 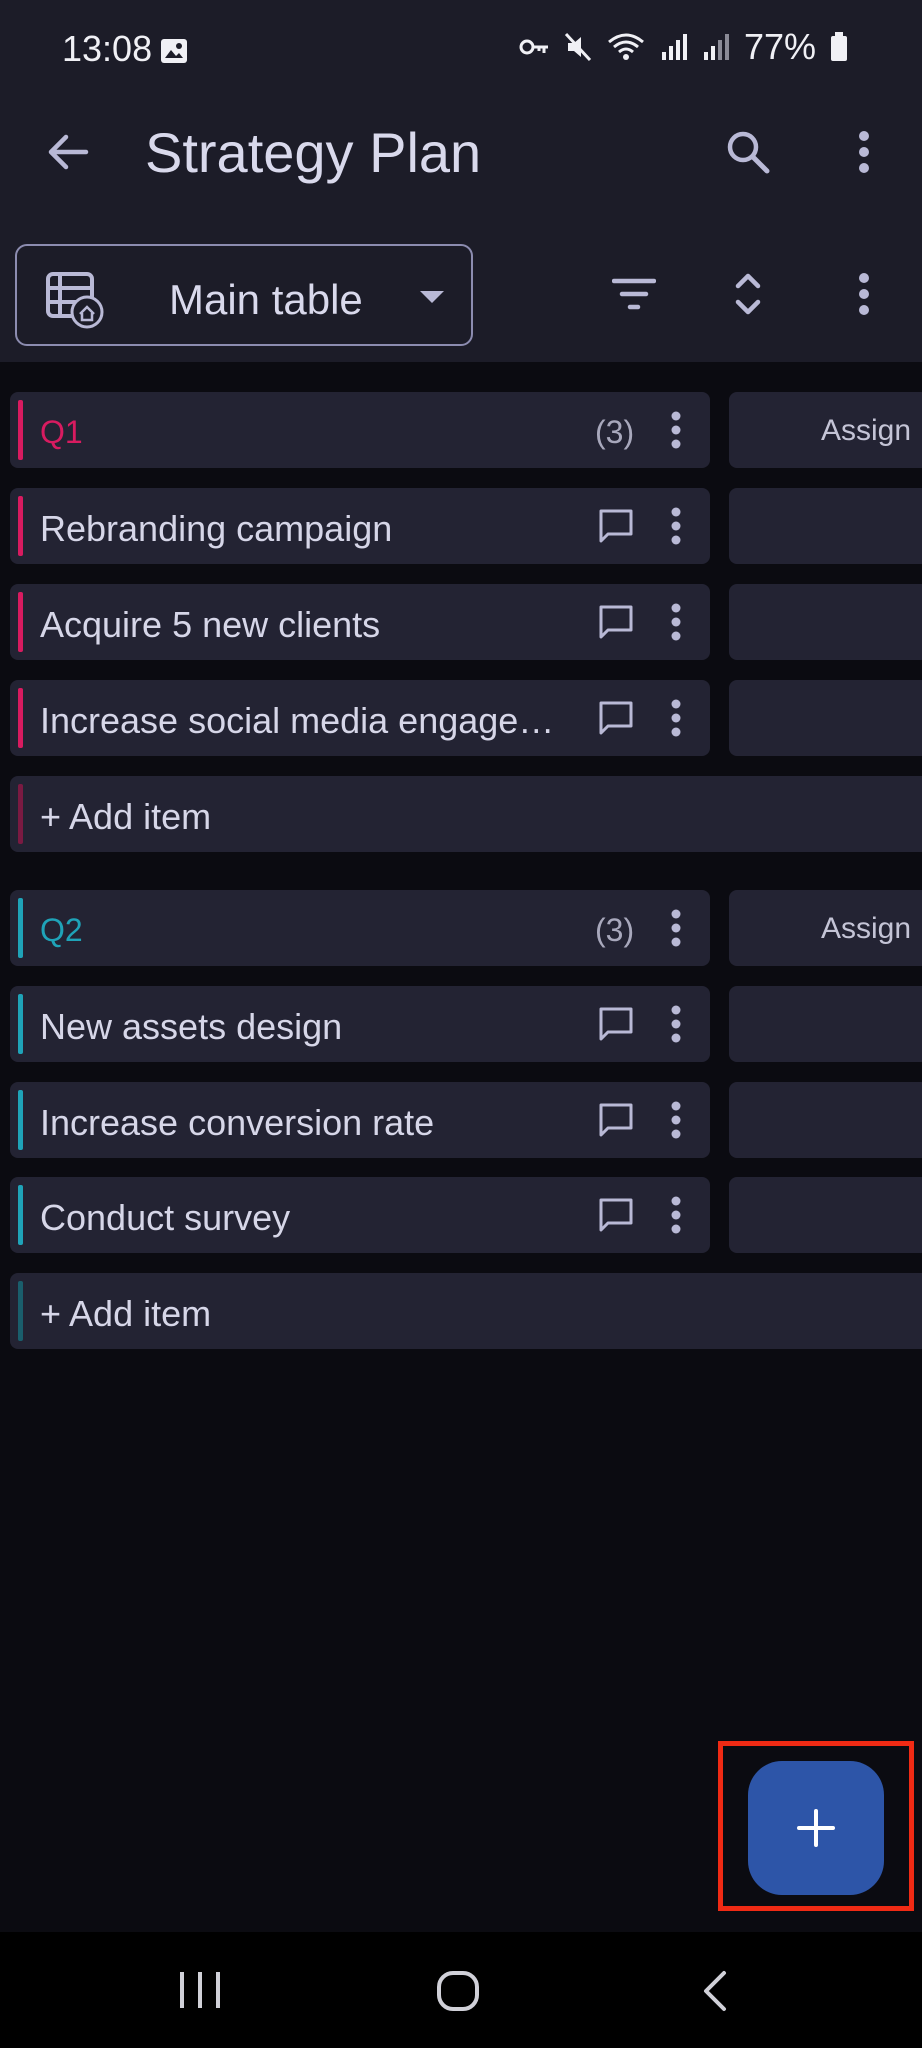 I want to click on list-item: Acquire 5 new clients, so click(x=360, y=622).